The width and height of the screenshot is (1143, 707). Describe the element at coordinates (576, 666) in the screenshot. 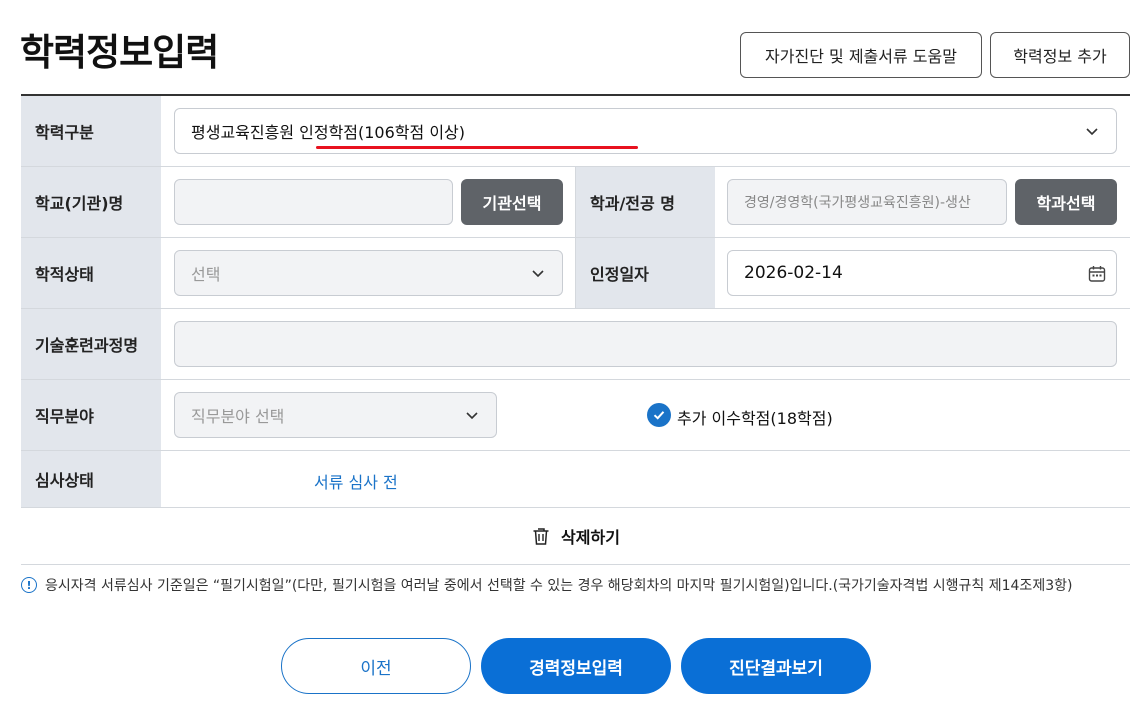

I see `career-info-button: 경력정보입력` at that location.